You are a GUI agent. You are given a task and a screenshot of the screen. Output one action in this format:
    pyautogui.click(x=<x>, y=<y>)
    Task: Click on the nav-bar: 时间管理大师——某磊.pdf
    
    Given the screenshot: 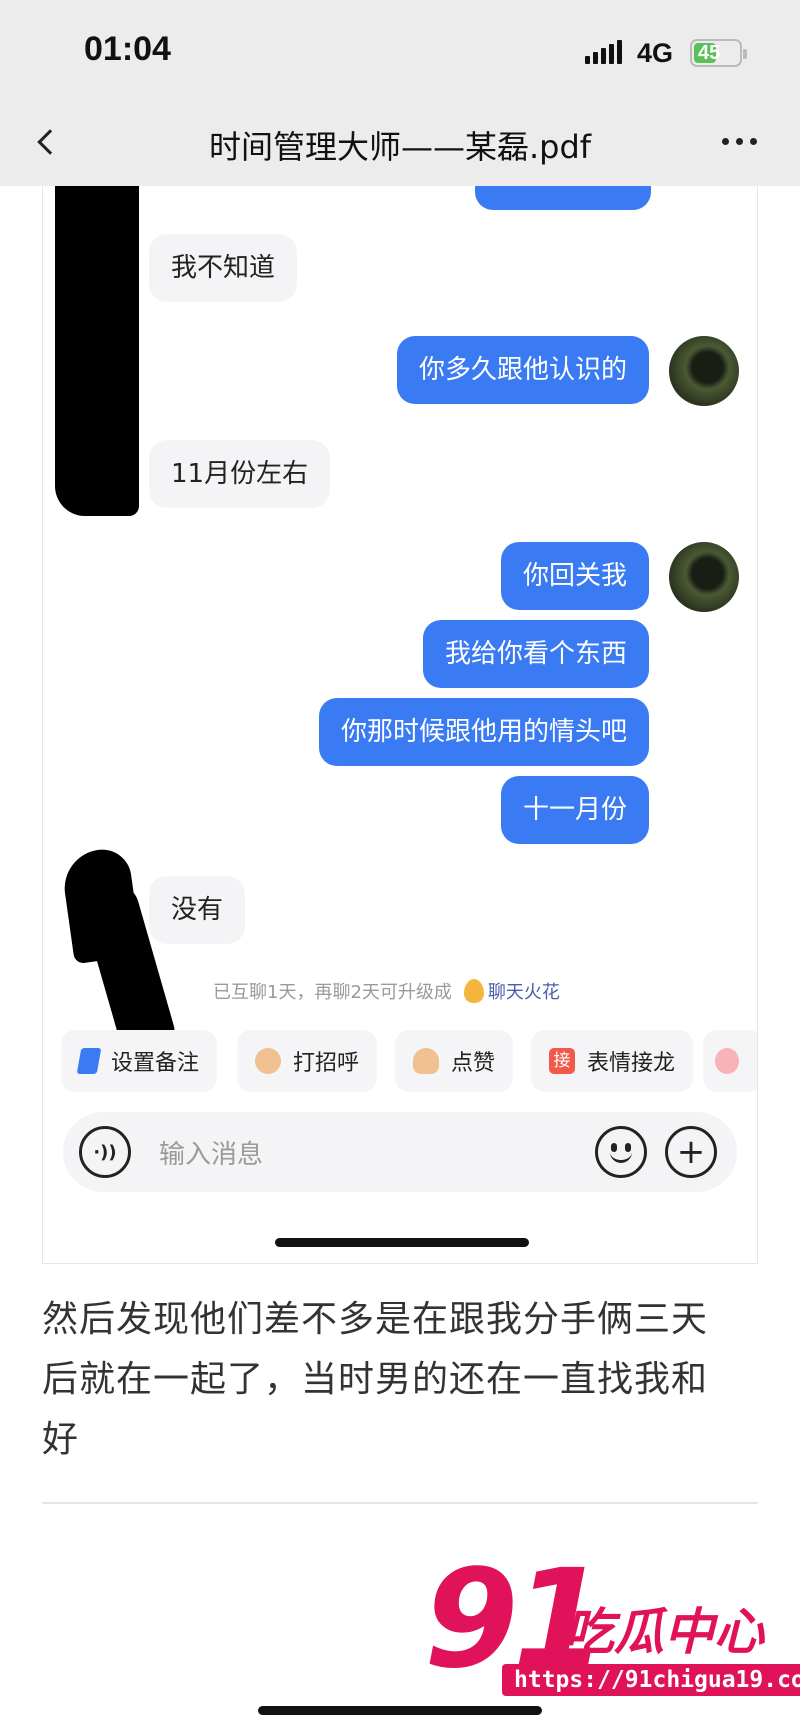 What is the action you would take?
    pyautogui.click(x=400, y=143)
    